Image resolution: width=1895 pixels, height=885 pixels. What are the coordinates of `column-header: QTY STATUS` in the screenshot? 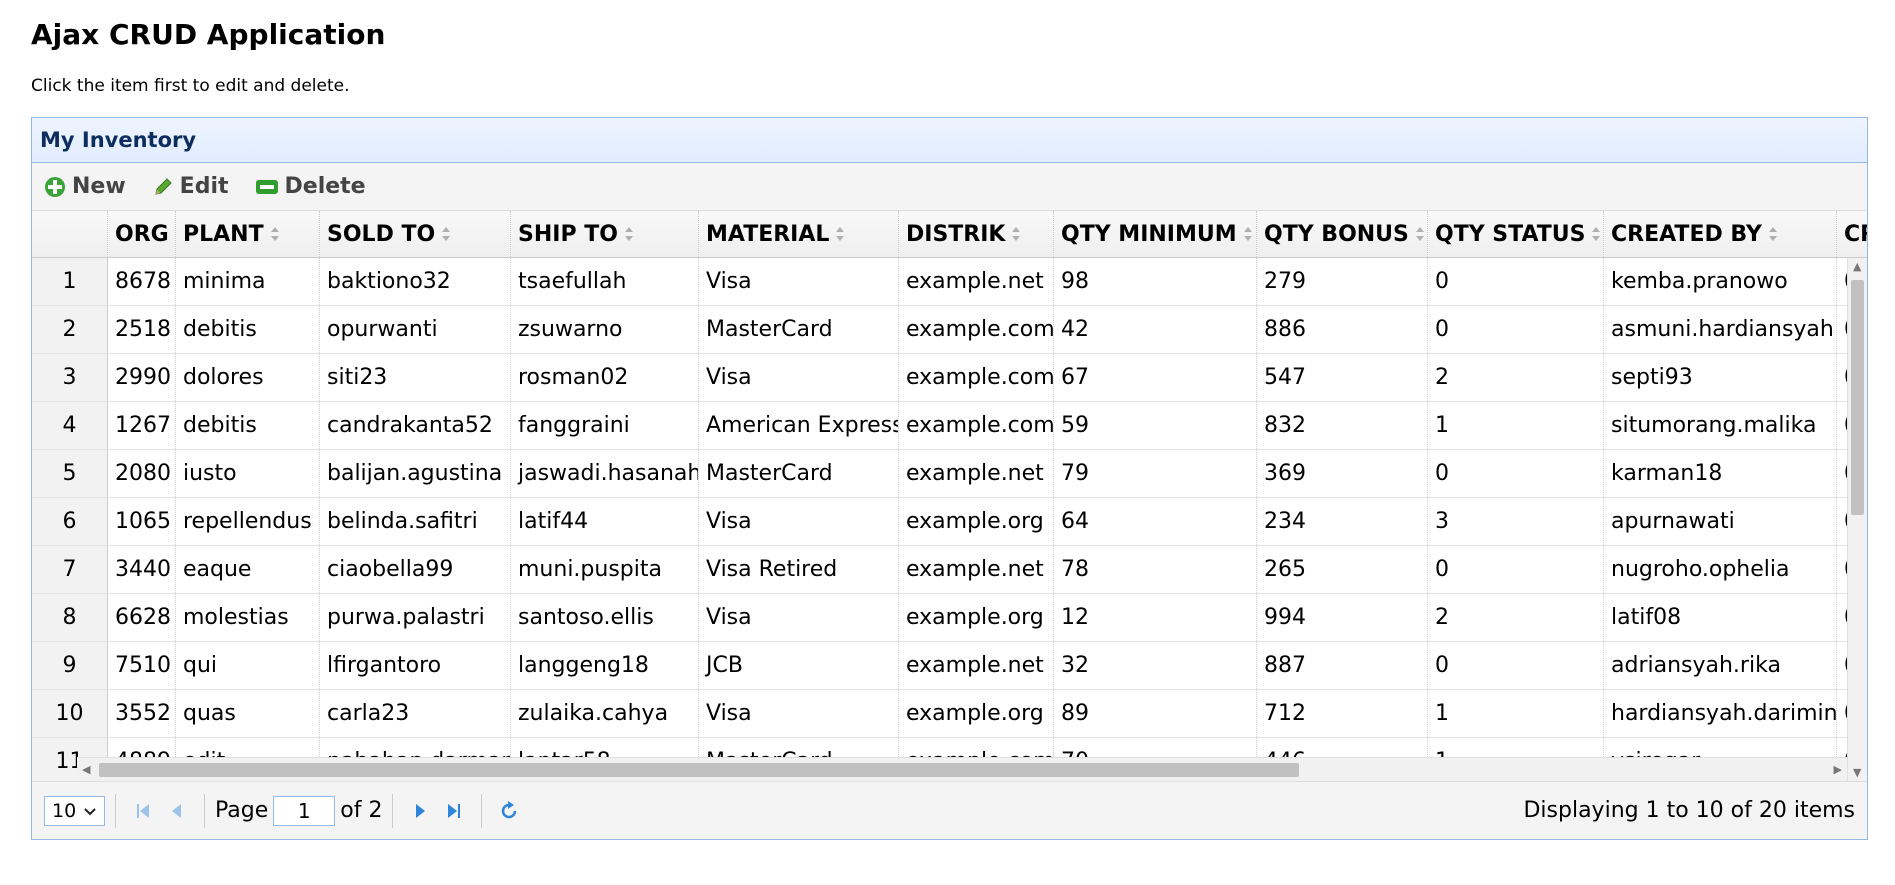 It's located at (1516, 234).